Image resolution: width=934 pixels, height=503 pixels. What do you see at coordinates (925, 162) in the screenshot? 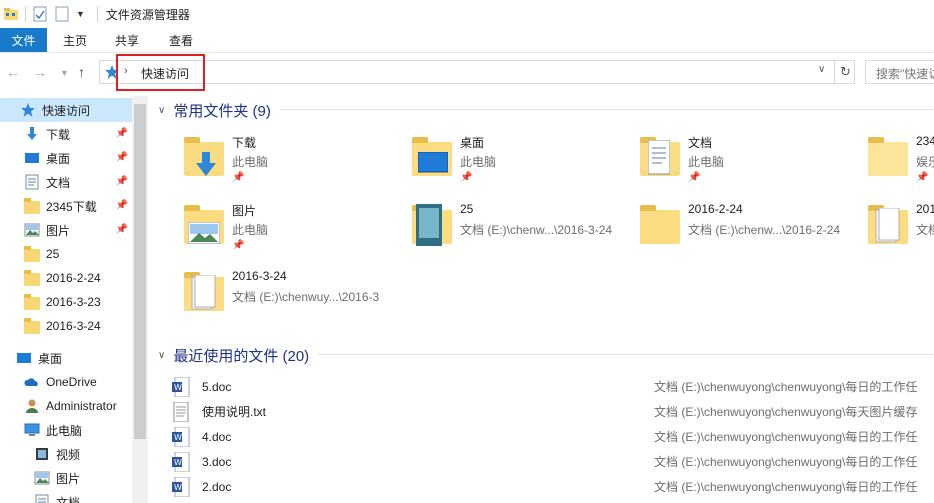
I see `tile-location: 娱乐` at bounding box center [925, 162].